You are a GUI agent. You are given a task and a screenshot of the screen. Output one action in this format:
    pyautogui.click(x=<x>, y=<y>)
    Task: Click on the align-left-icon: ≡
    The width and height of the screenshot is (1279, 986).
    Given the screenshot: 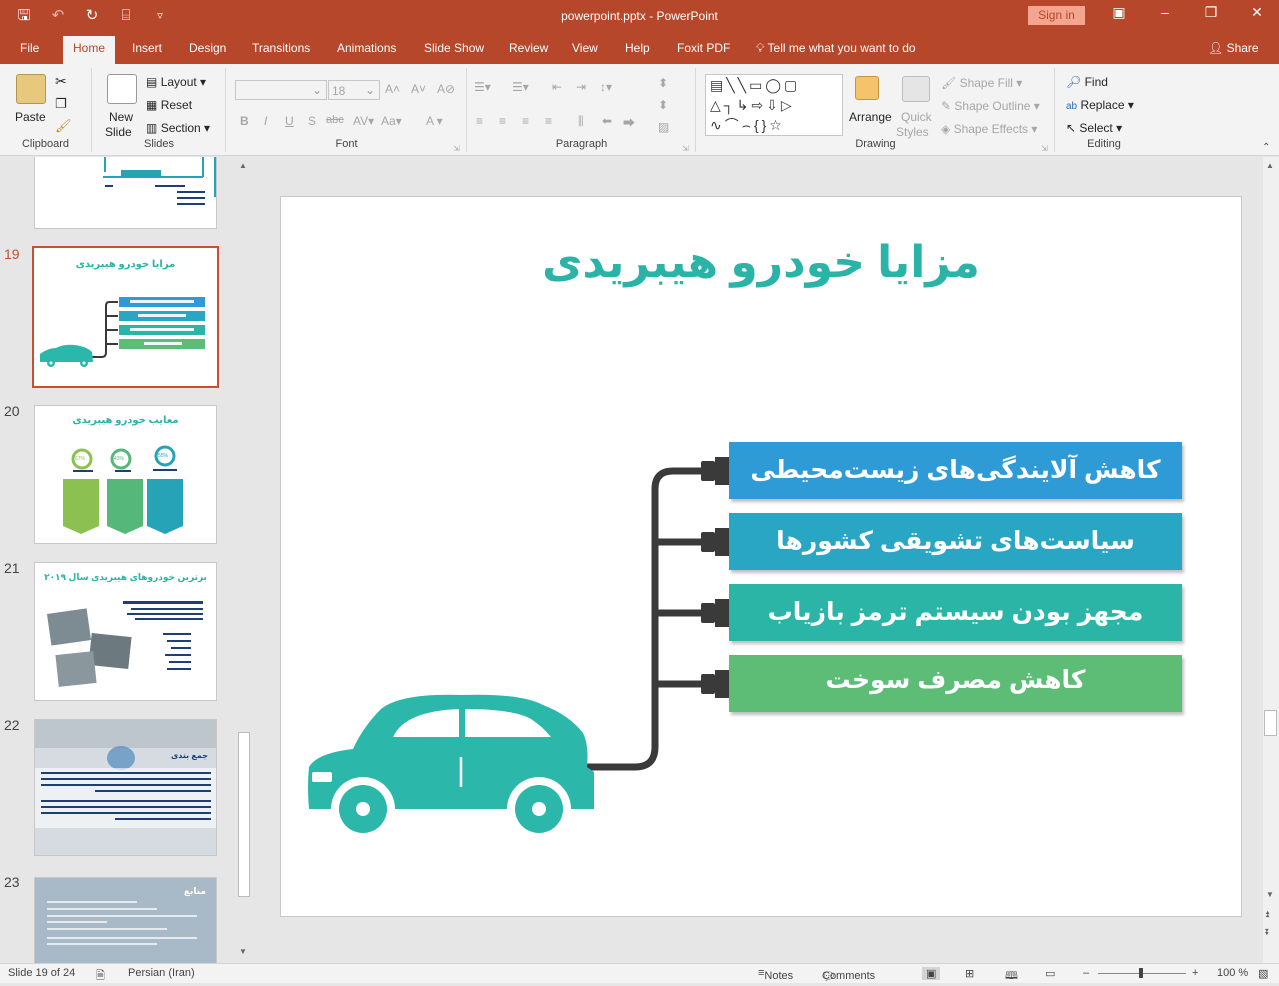 What is the action you would take?
    pyautogui.click(x=479, y=121)
    